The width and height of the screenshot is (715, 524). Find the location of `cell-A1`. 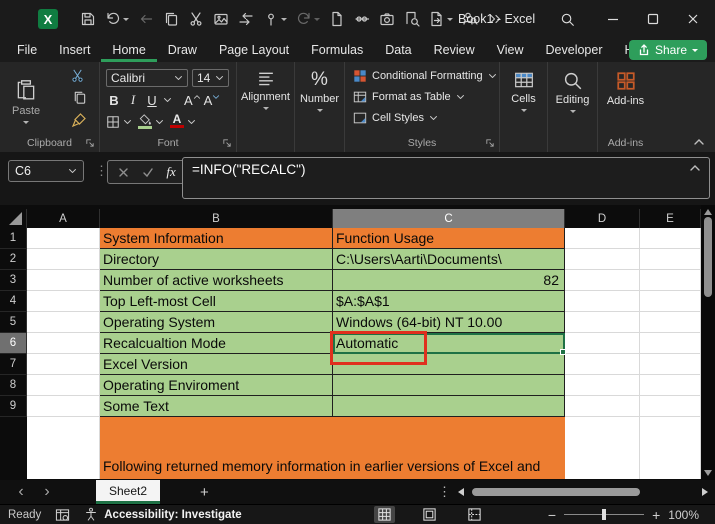

cell-A1 is located at coordinates (63, 238).